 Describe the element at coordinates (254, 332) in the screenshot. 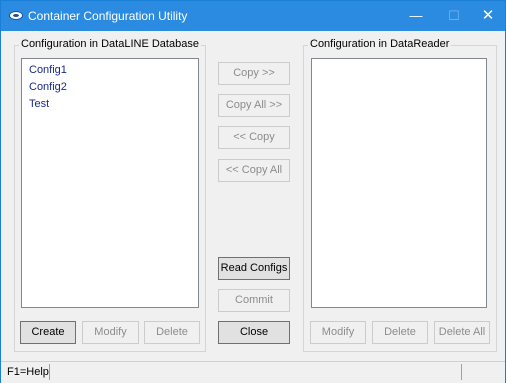

I see `close-button: Close` at that location.